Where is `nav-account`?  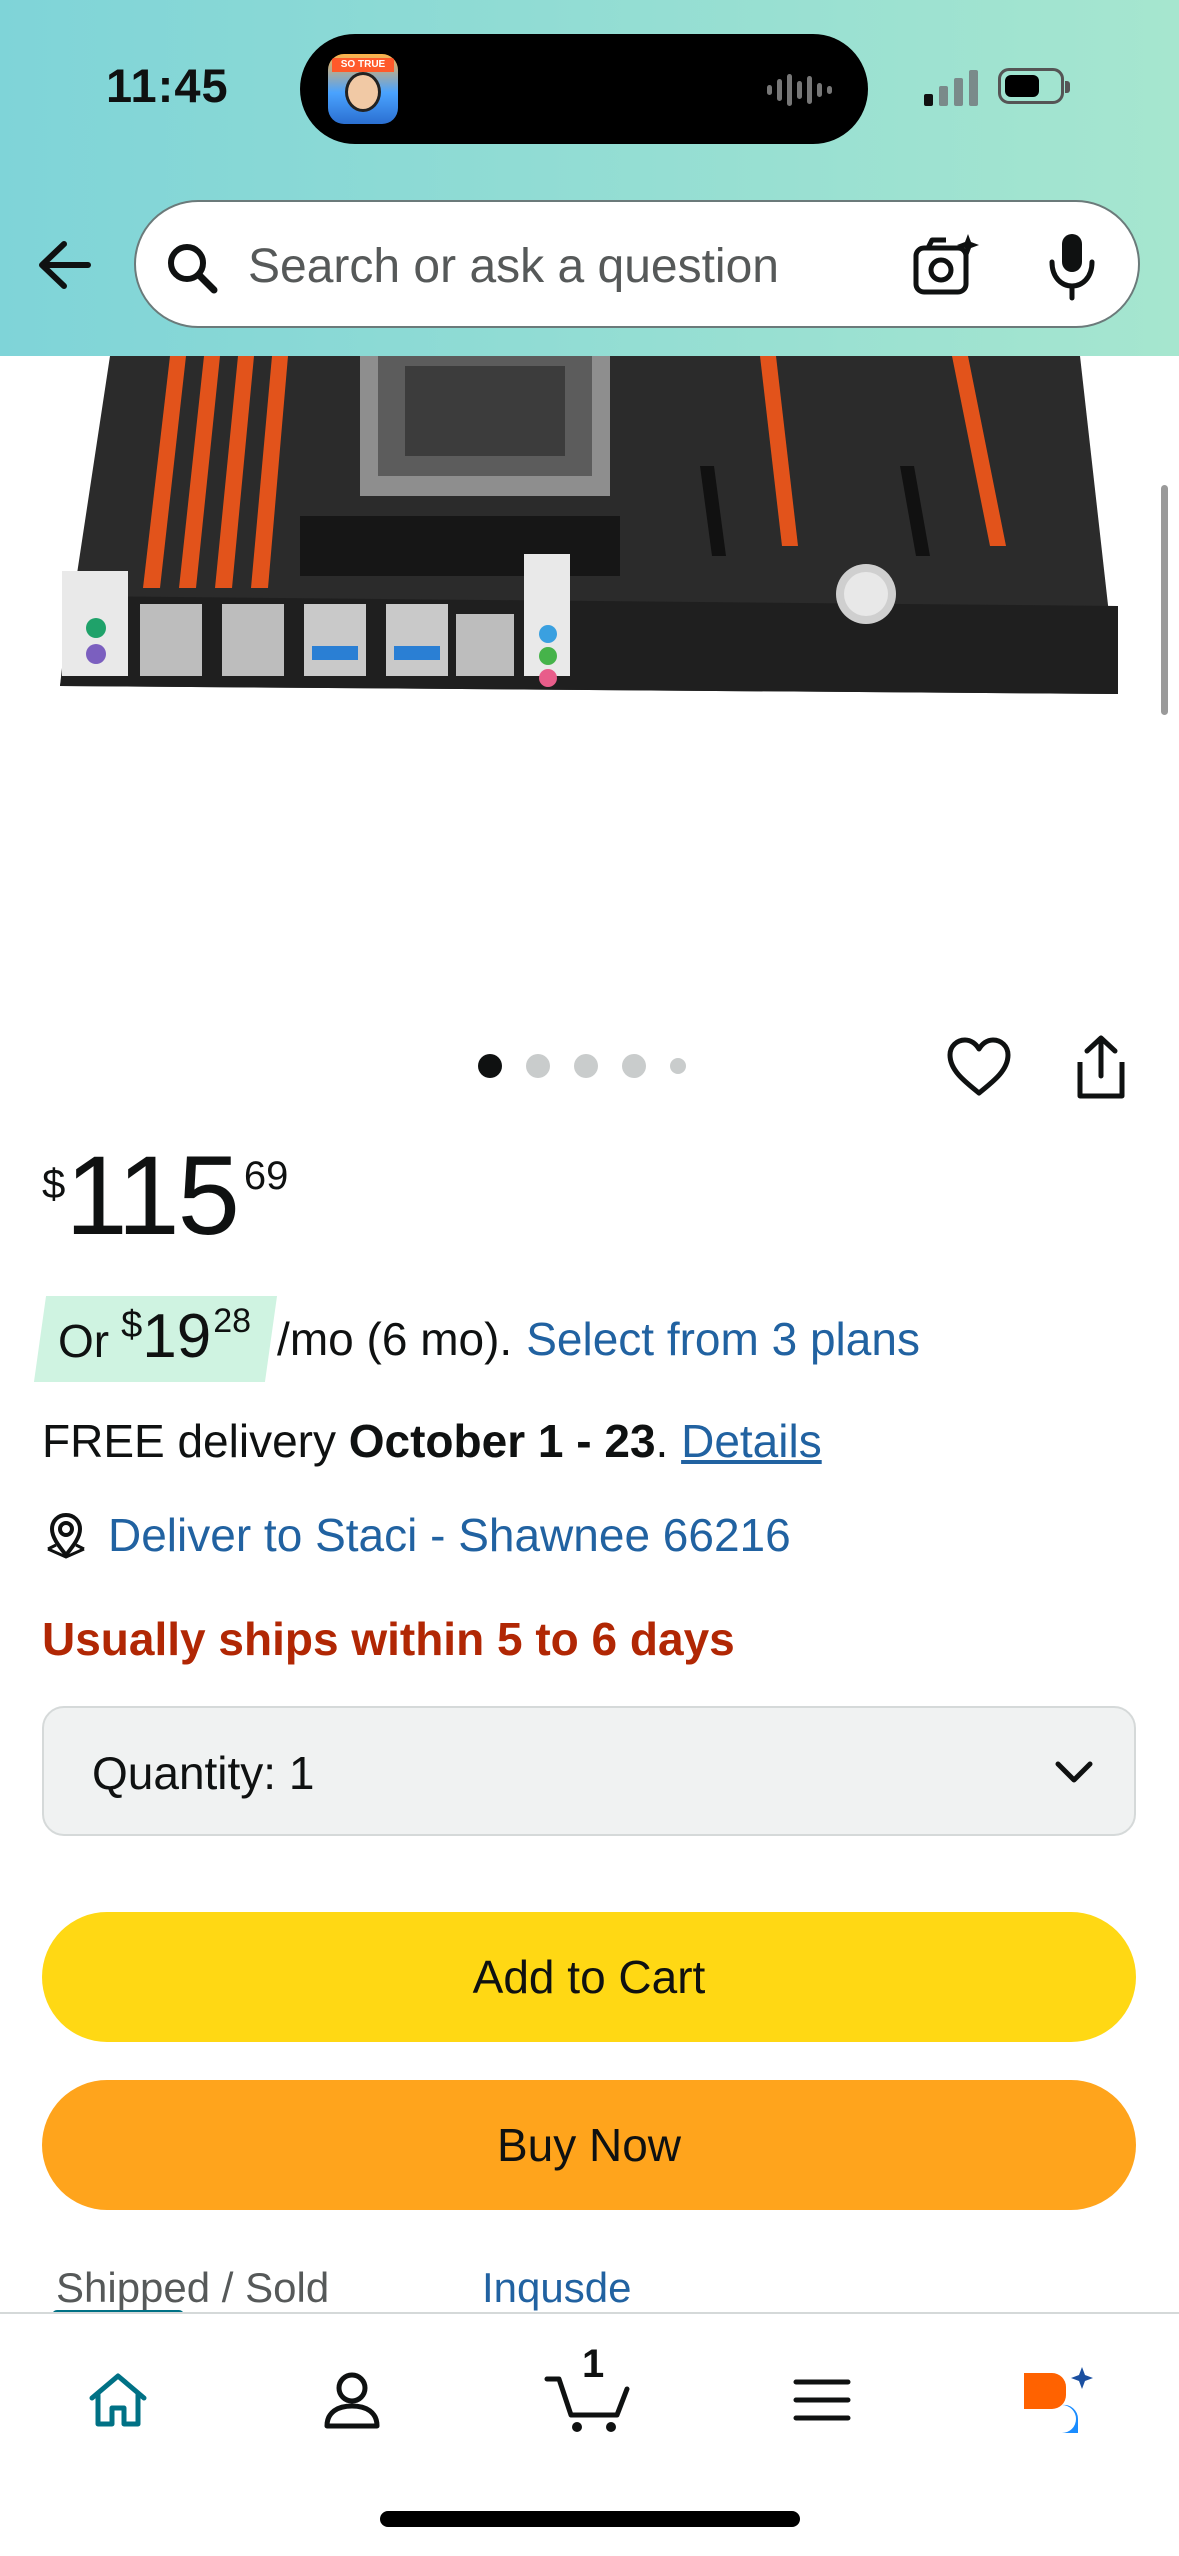
nav-account is located at coordinates (352, 2400).